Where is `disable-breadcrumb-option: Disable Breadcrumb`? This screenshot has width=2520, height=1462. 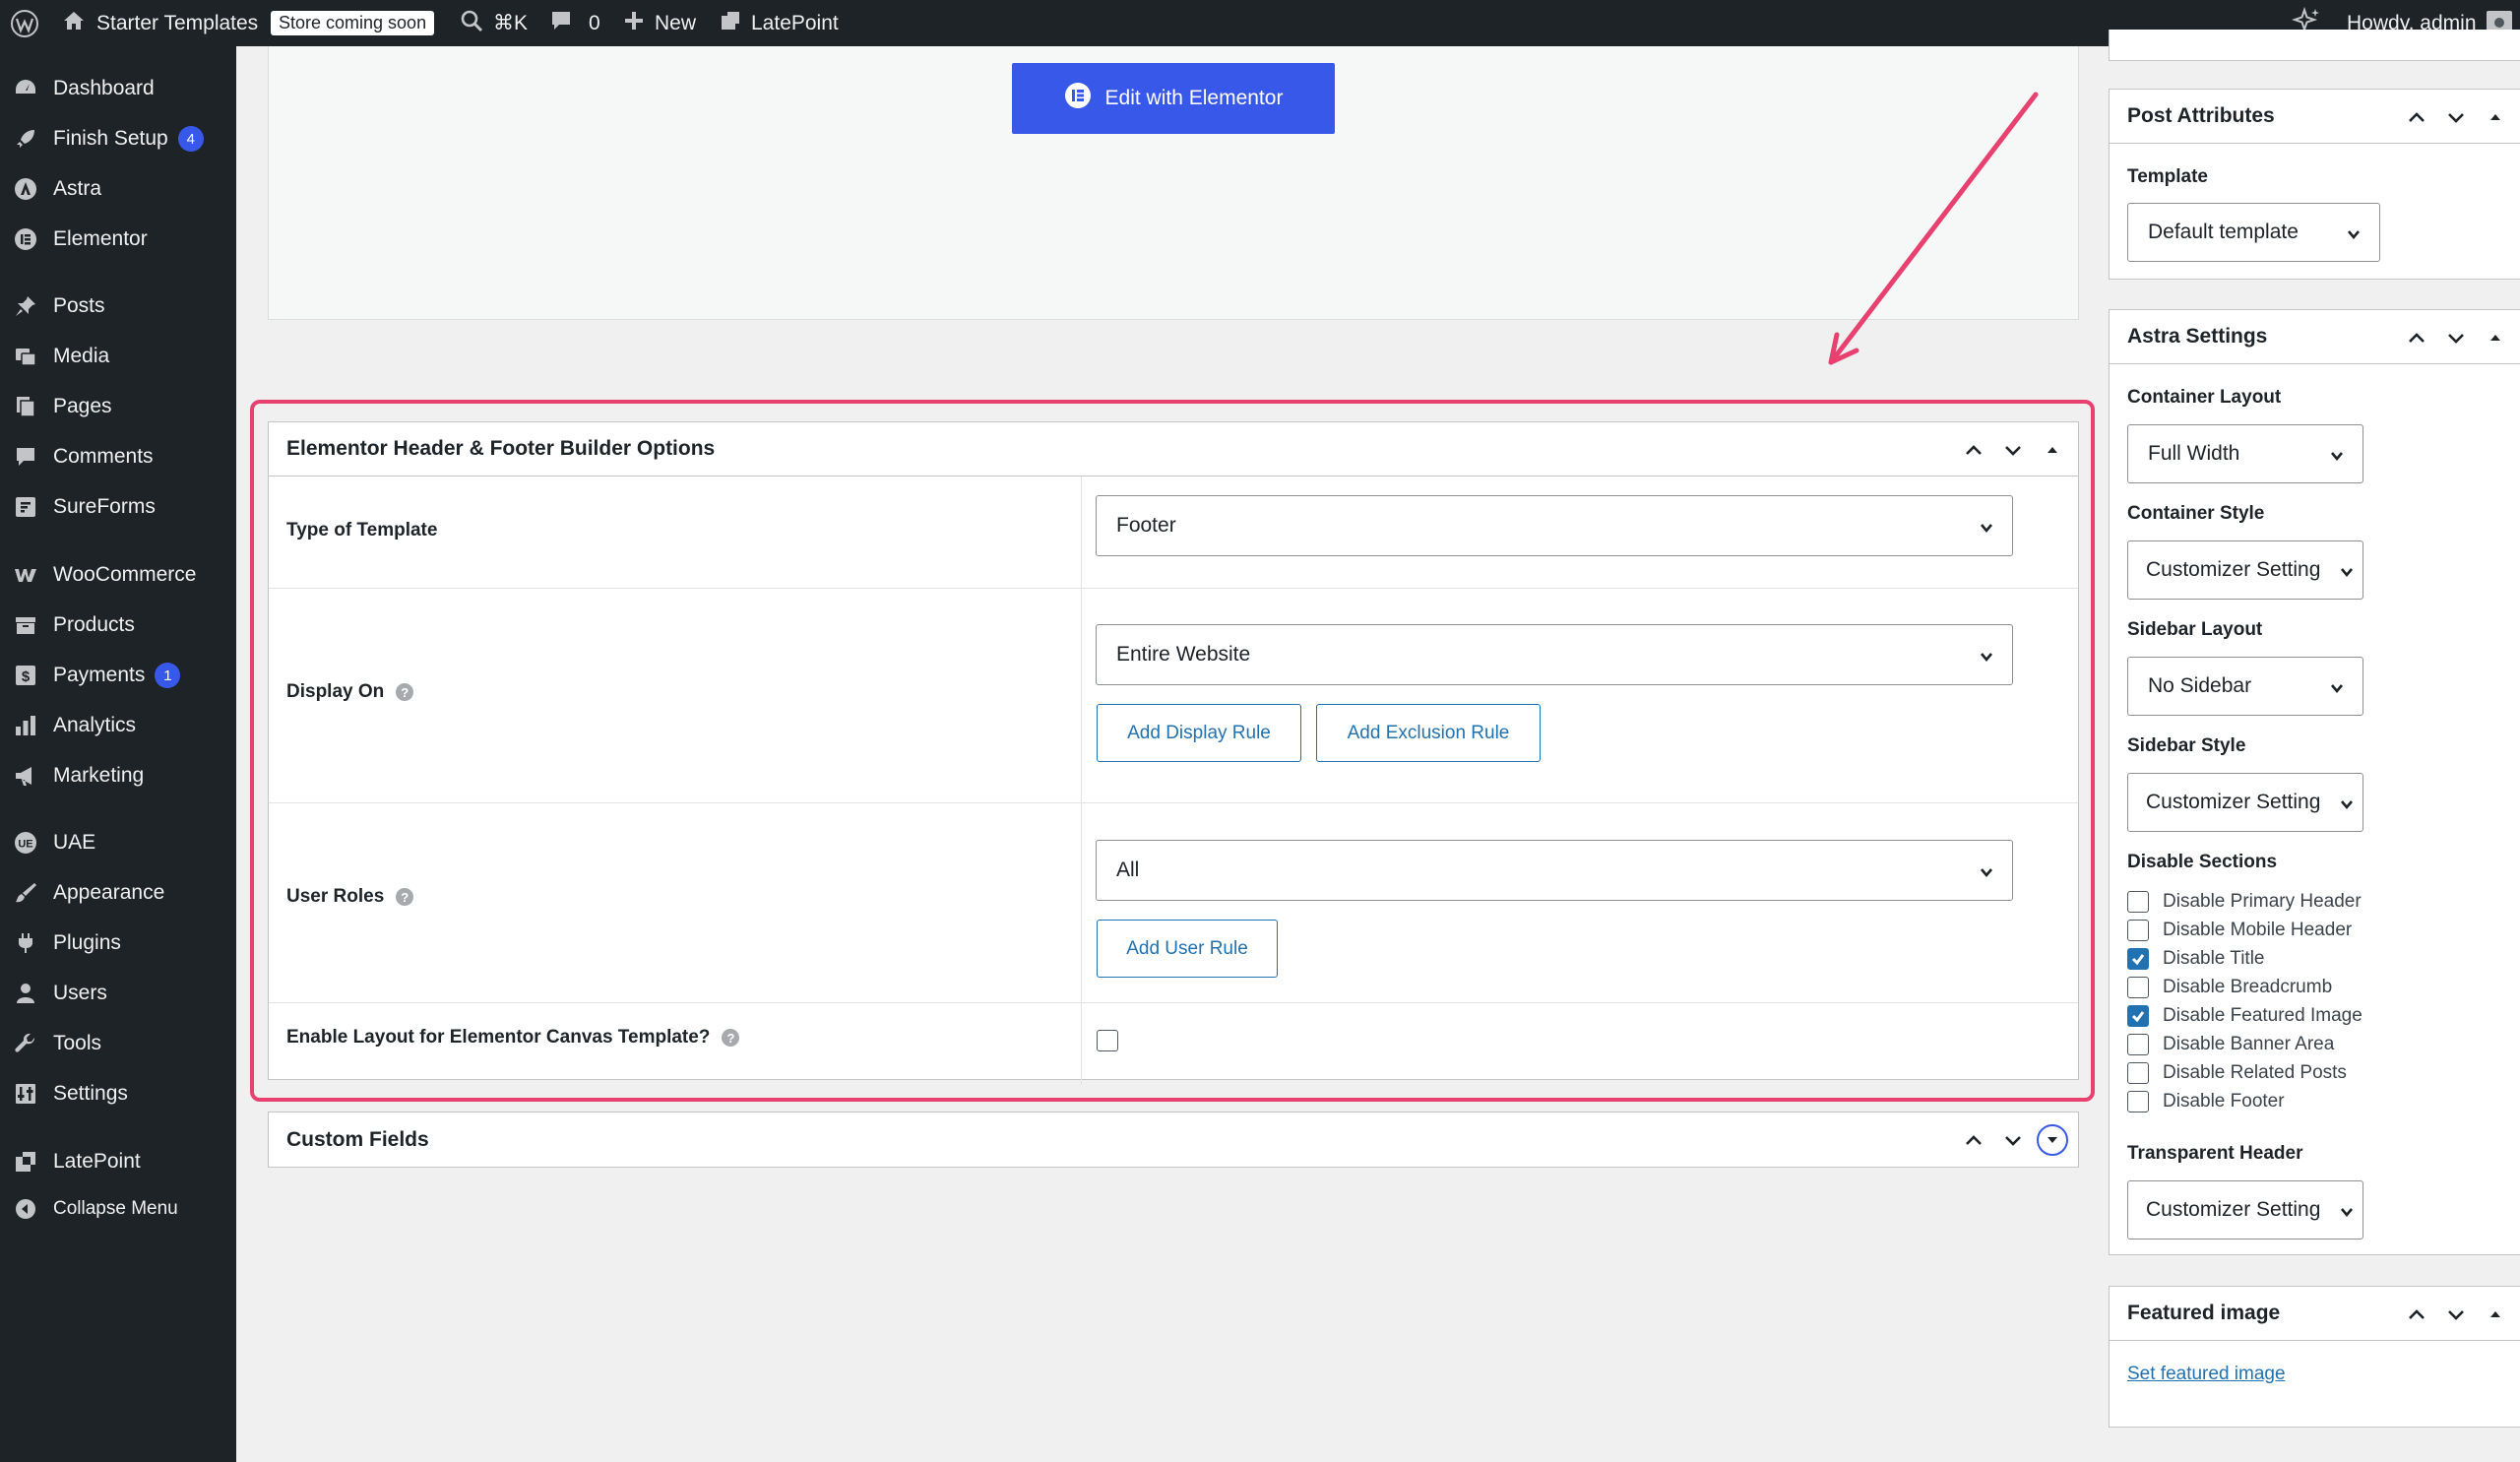 disable-breadcrumb-option: Disable Breadcrumb is located at coordinates (2229, 987).